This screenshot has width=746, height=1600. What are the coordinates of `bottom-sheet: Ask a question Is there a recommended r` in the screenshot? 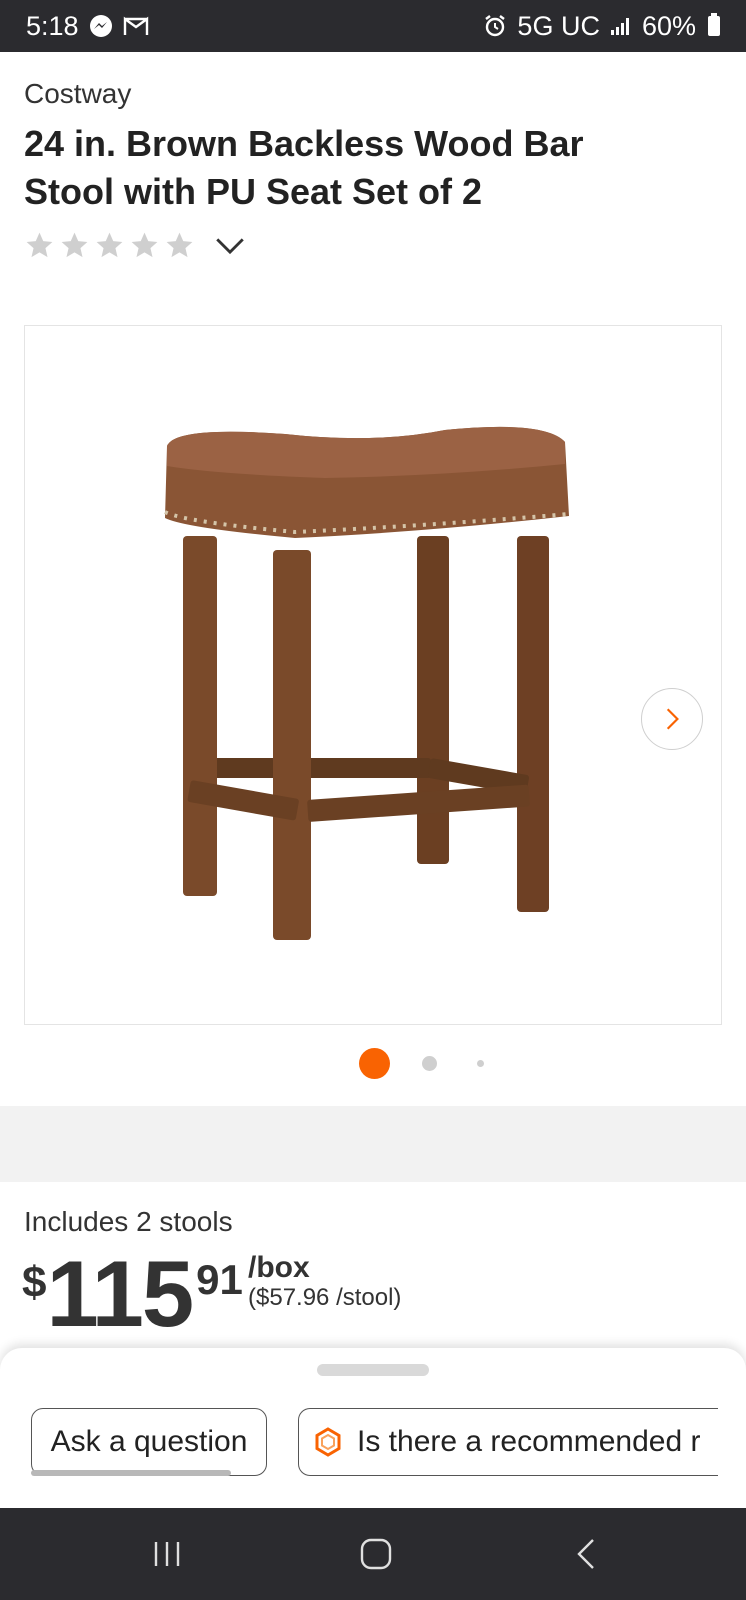 It's located at (373, 1428).